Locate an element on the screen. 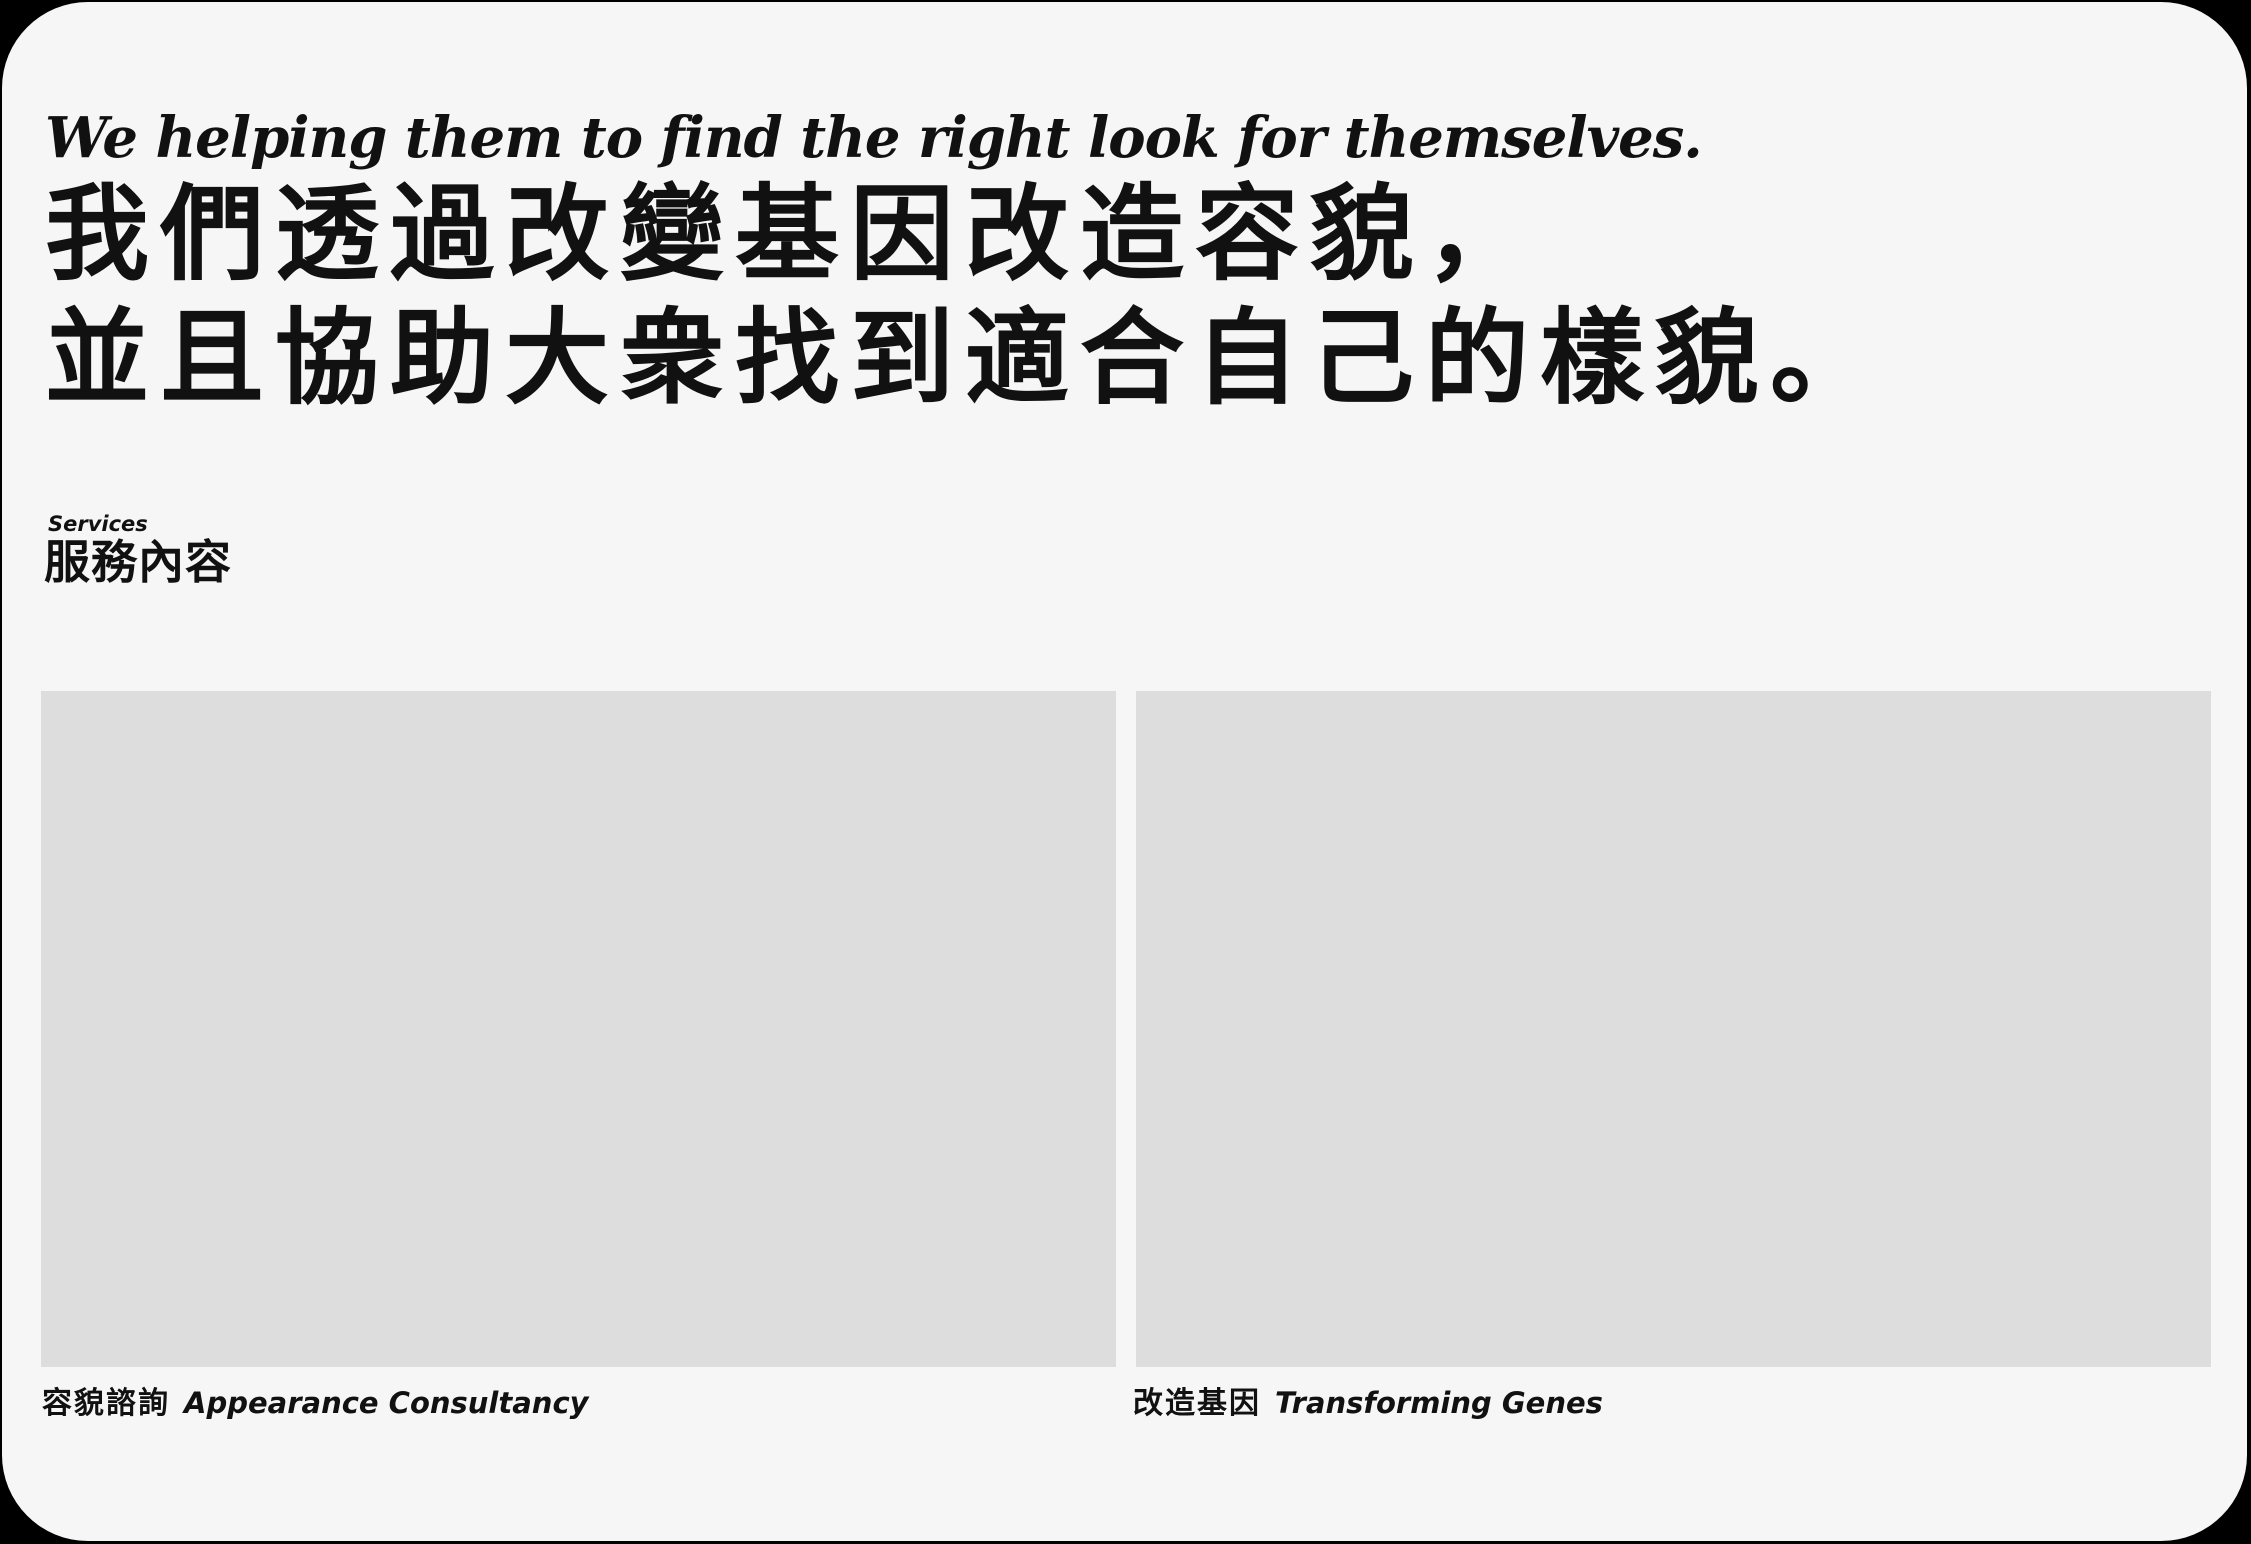 The height and width of the screenshot is (1544, 2251). hero-tagline-chinese-line-1: 我們透過改變基因改造容貌， is located at coordinates (793, 234).